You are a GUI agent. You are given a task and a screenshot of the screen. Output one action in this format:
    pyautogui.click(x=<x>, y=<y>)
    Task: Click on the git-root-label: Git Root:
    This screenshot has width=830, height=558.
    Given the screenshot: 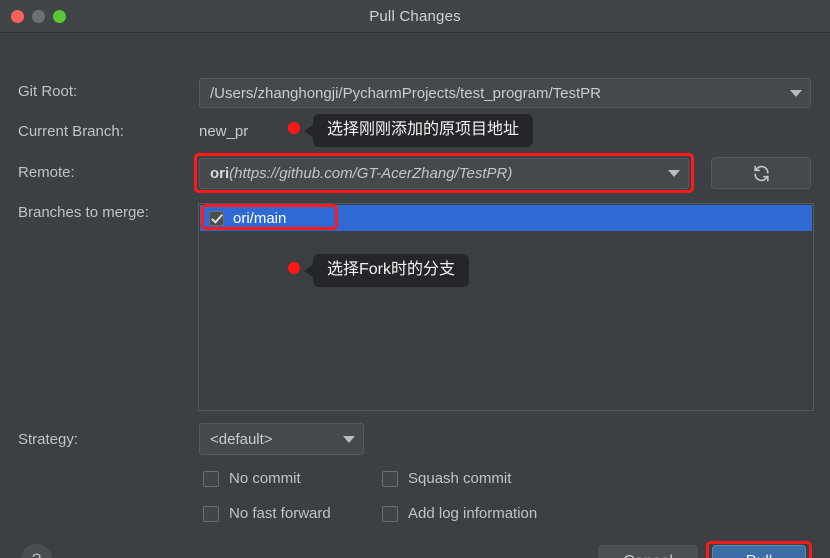 What is the action you would take?
    pyautogui.click(x=48, y=91)
    